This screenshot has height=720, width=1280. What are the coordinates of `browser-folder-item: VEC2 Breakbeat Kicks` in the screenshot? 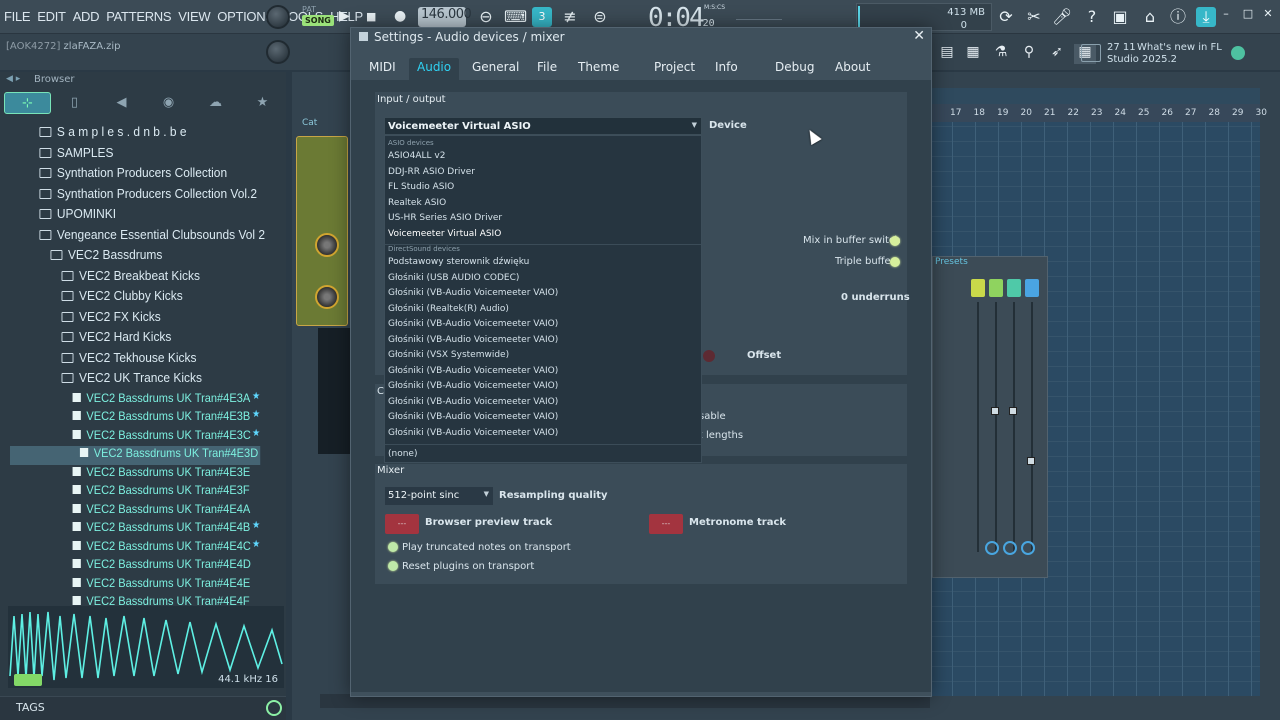 It's located at (135, 278).